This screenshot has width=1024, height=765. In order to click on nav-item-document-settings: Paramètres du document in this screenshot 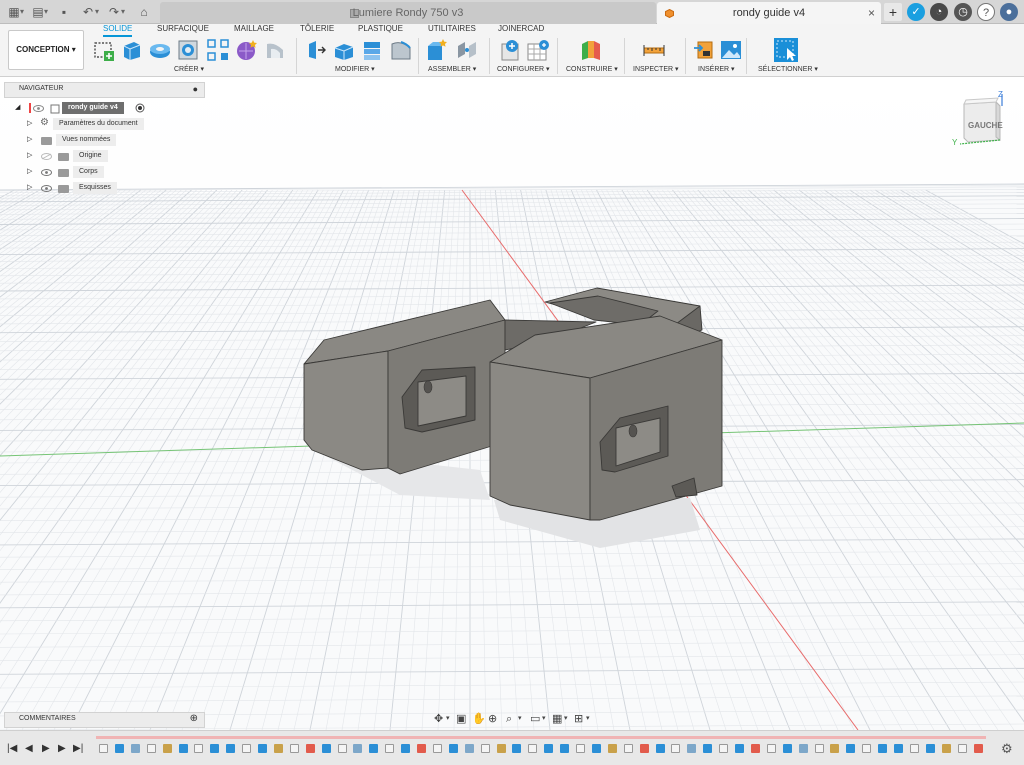, I will do `click(98, 124)`.